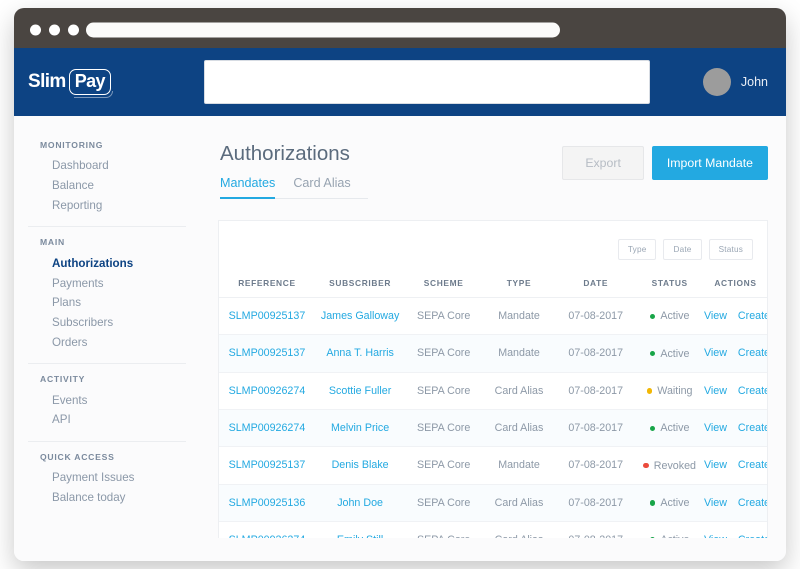  I want to click on tab-bar: Mandates Card Alias, so click(294, 187).